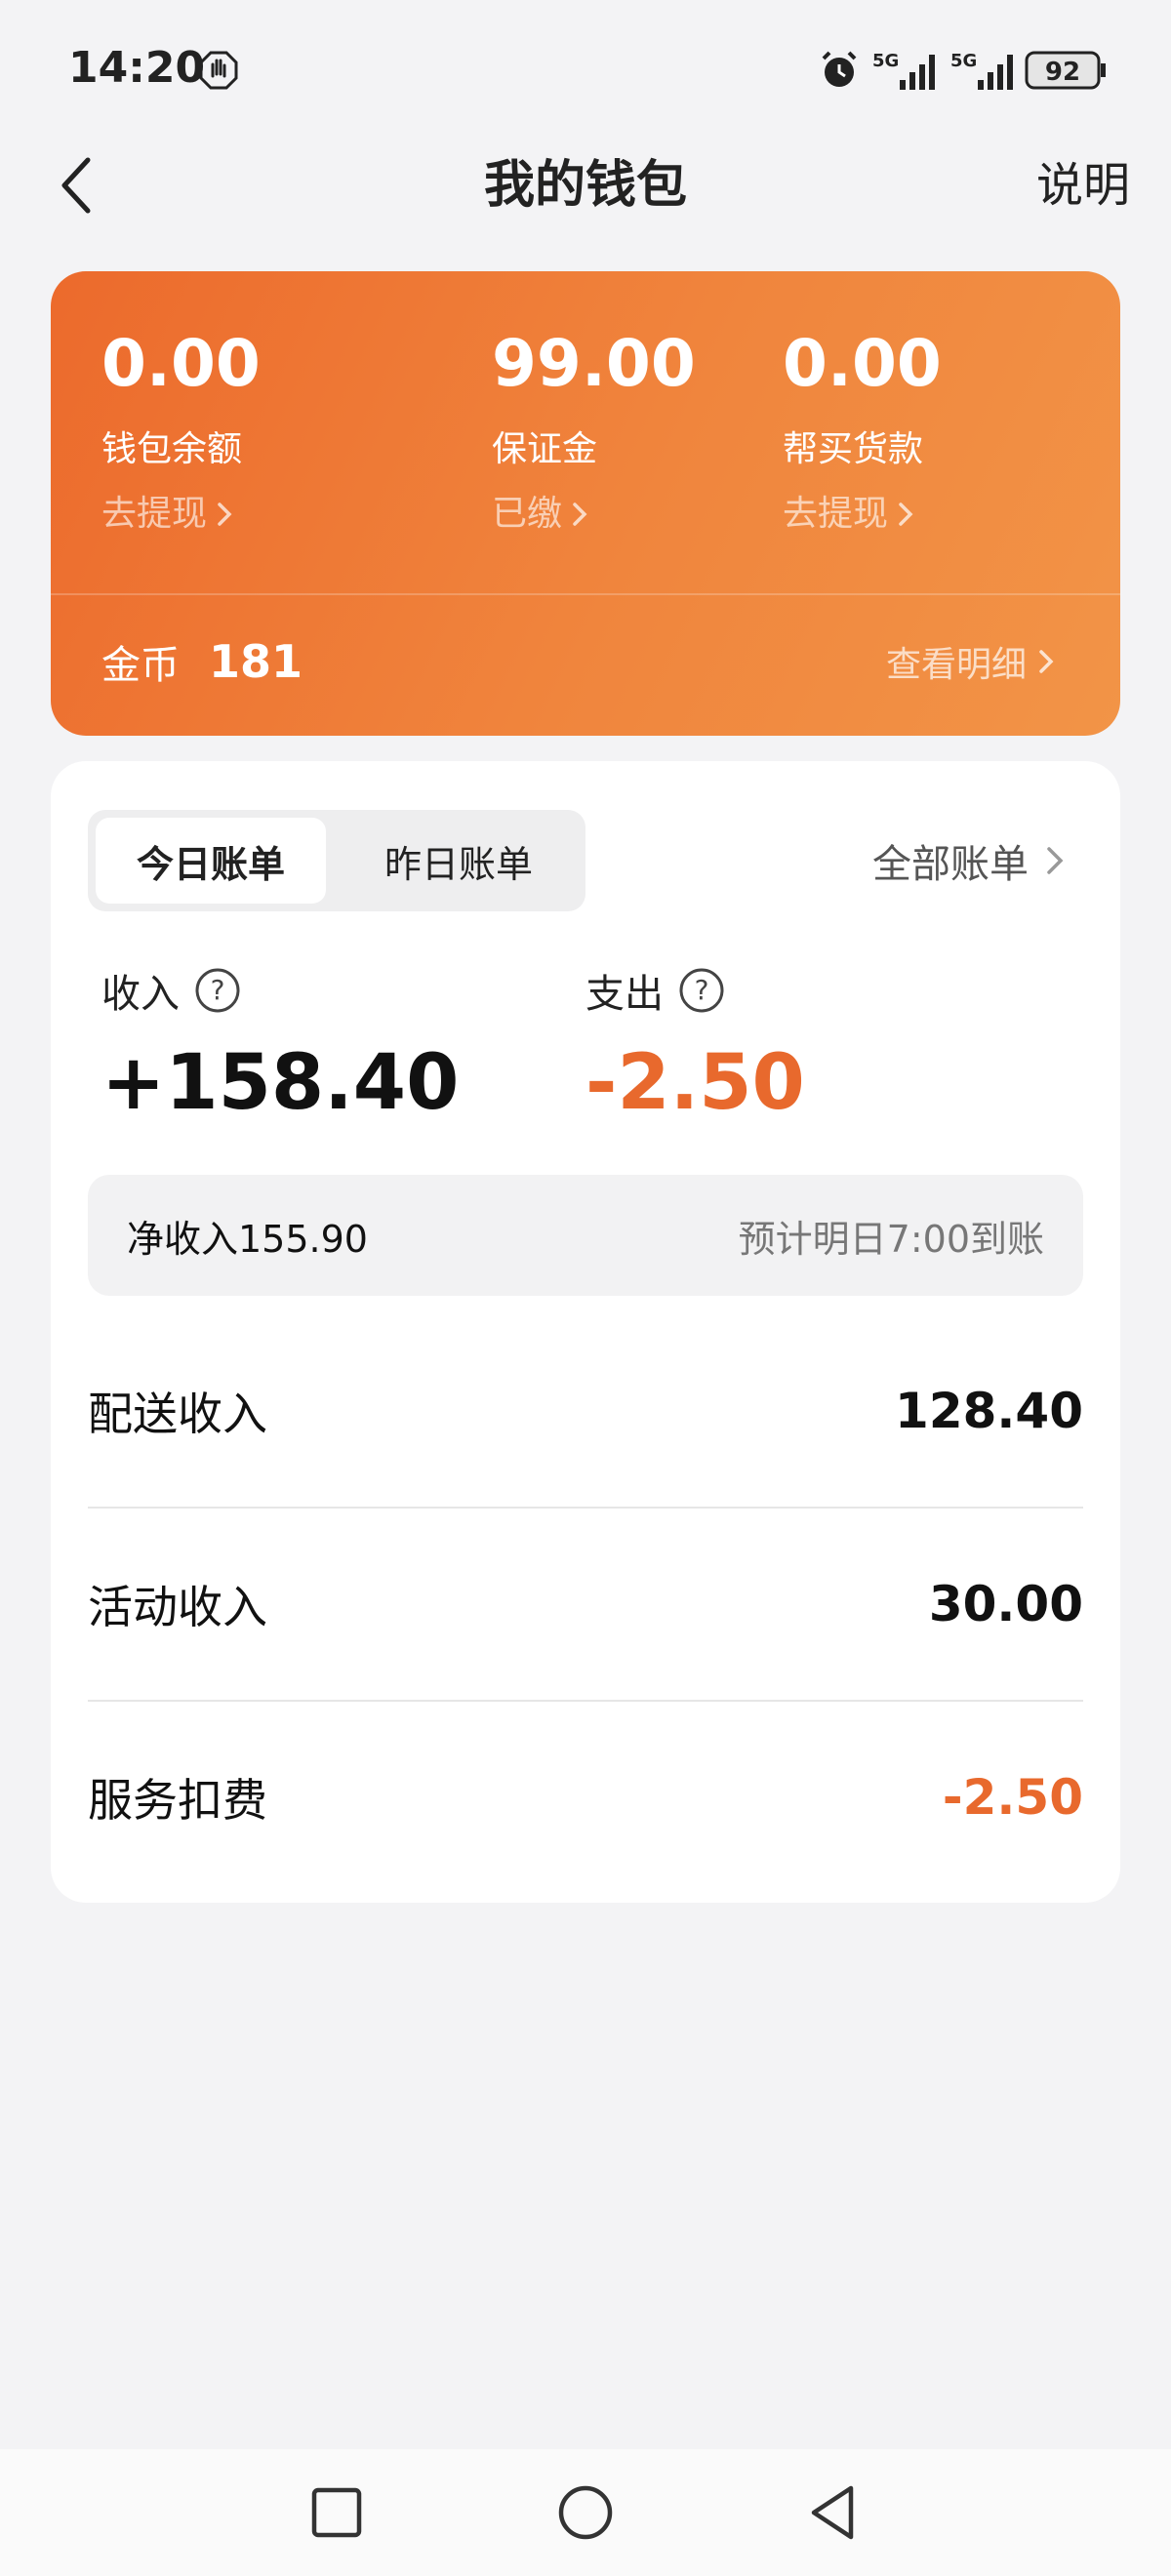 This screenshot has height=2576, width=1171. What do you see at coordinates (177, 1414) in the screenshot?
I see `bill-row-label: 配送收入` at bounding box center [177, 1414].